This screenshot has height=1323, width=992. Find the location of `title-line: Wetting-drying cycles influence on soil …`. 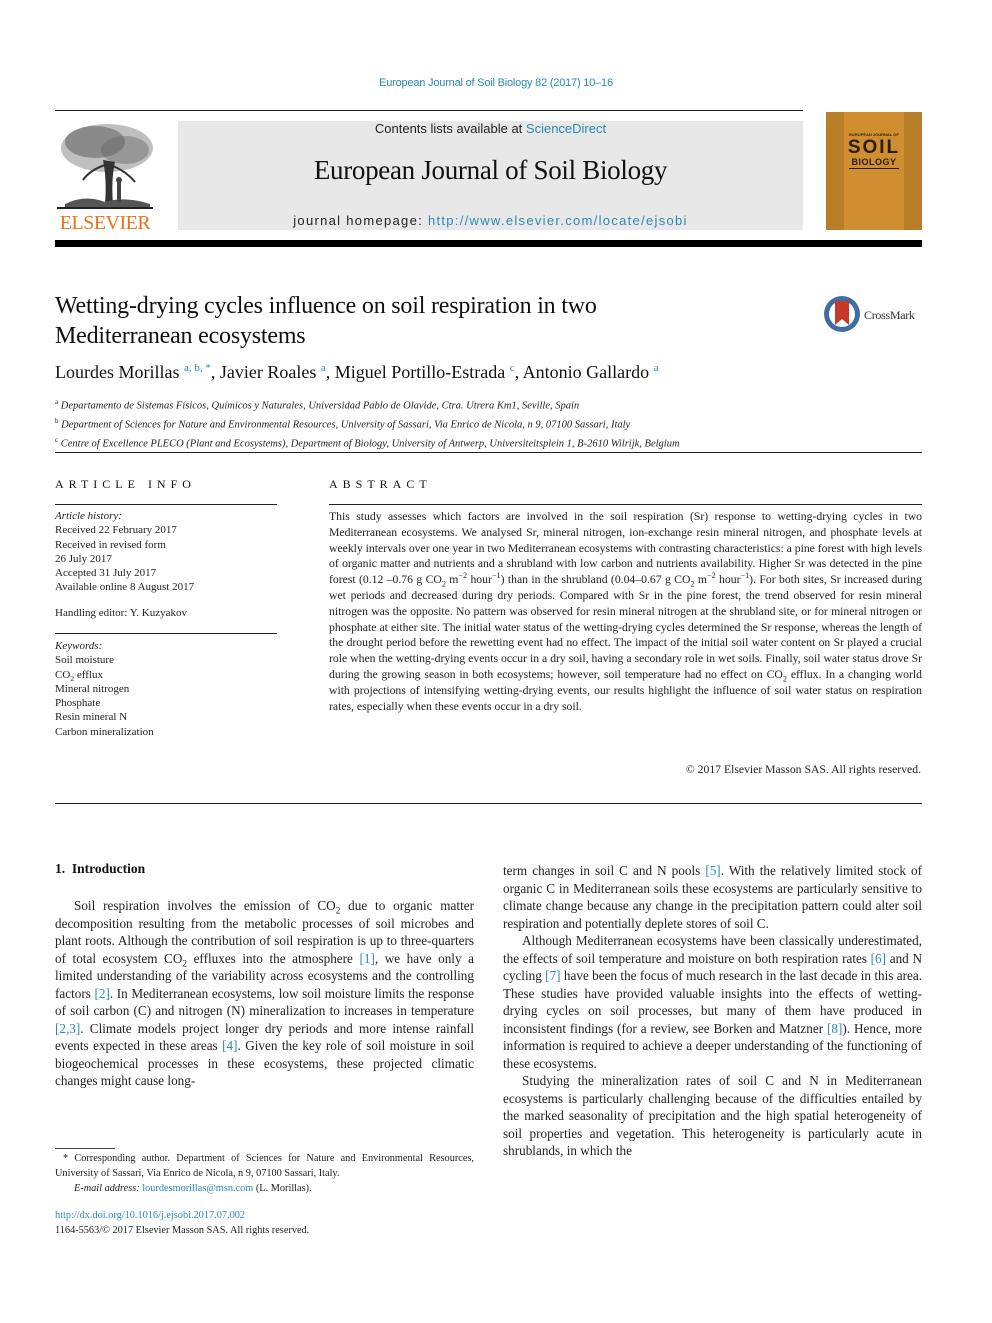

title-line: Wetting-drying cycles influence on soil … is located at coordinates (326, 306).